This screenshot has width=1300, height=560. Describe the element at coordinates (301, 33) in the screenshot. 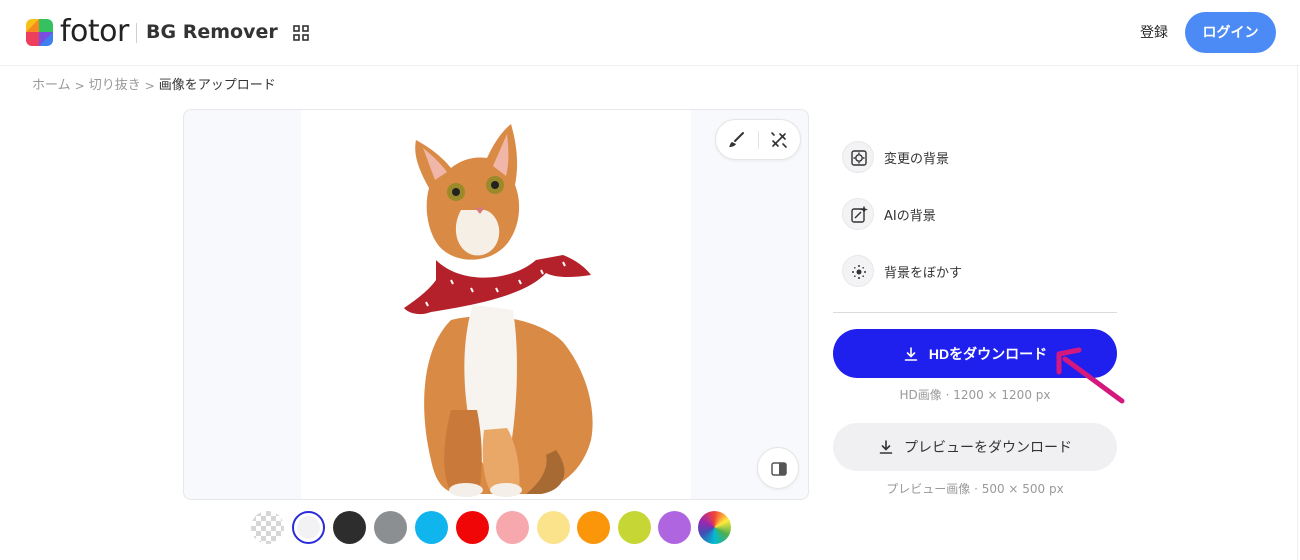

I see `apps-grid-icon` at that location.